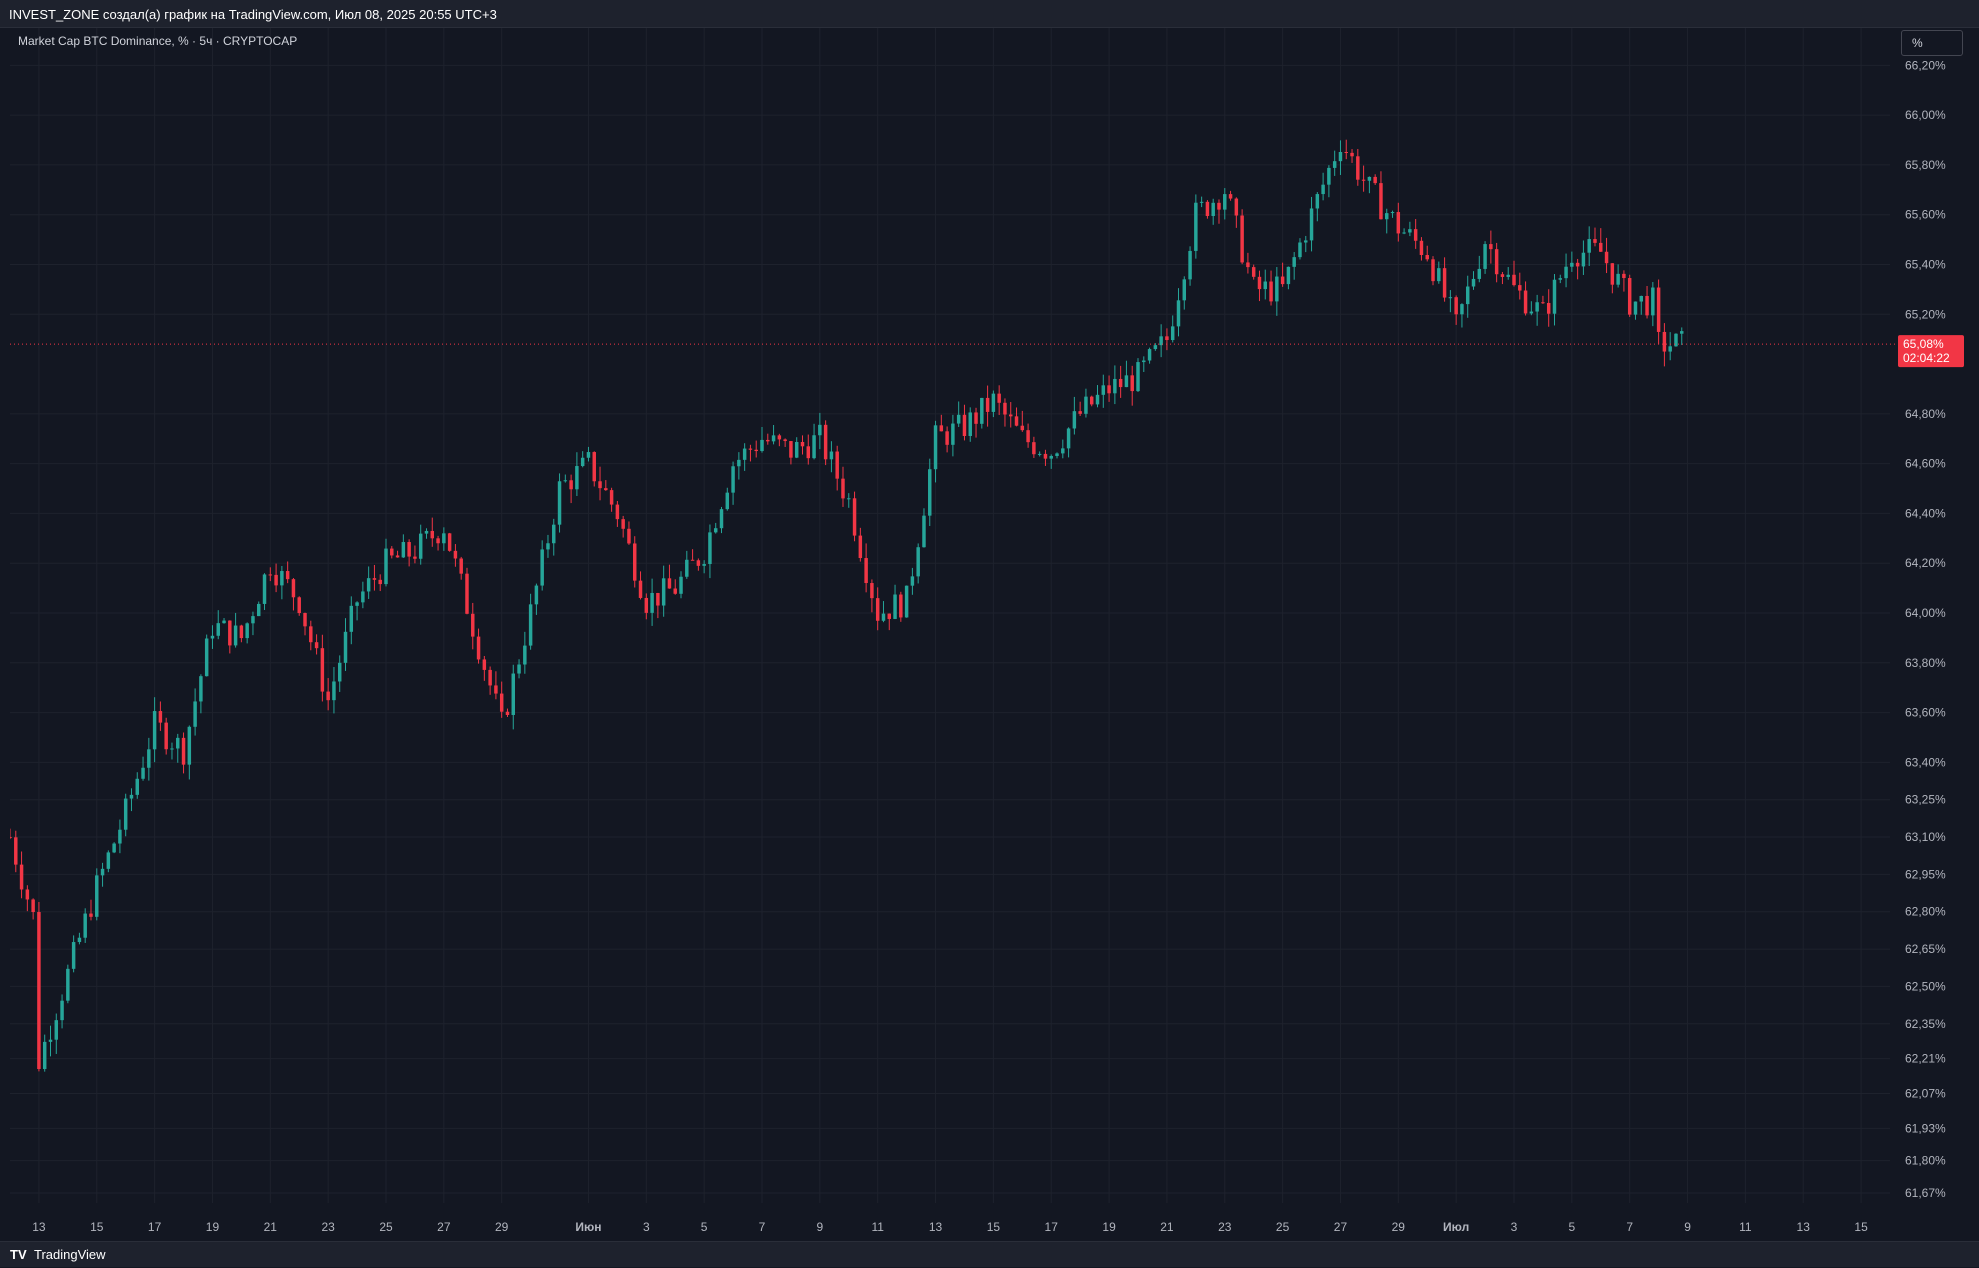 Image resolution: width=1979 pixels, height=1268 pixels. Describe the element at coordinates (1925, 115) in the screenshot. I see `y-tick-label: 66,00%` at that location.